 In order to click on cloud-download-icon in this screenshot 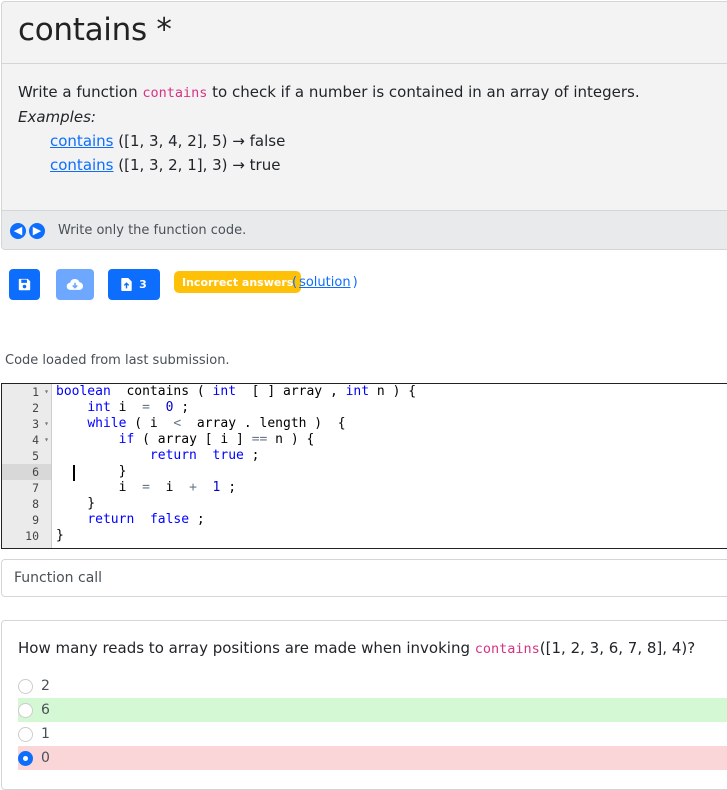, I will do `click(75, 284)`.